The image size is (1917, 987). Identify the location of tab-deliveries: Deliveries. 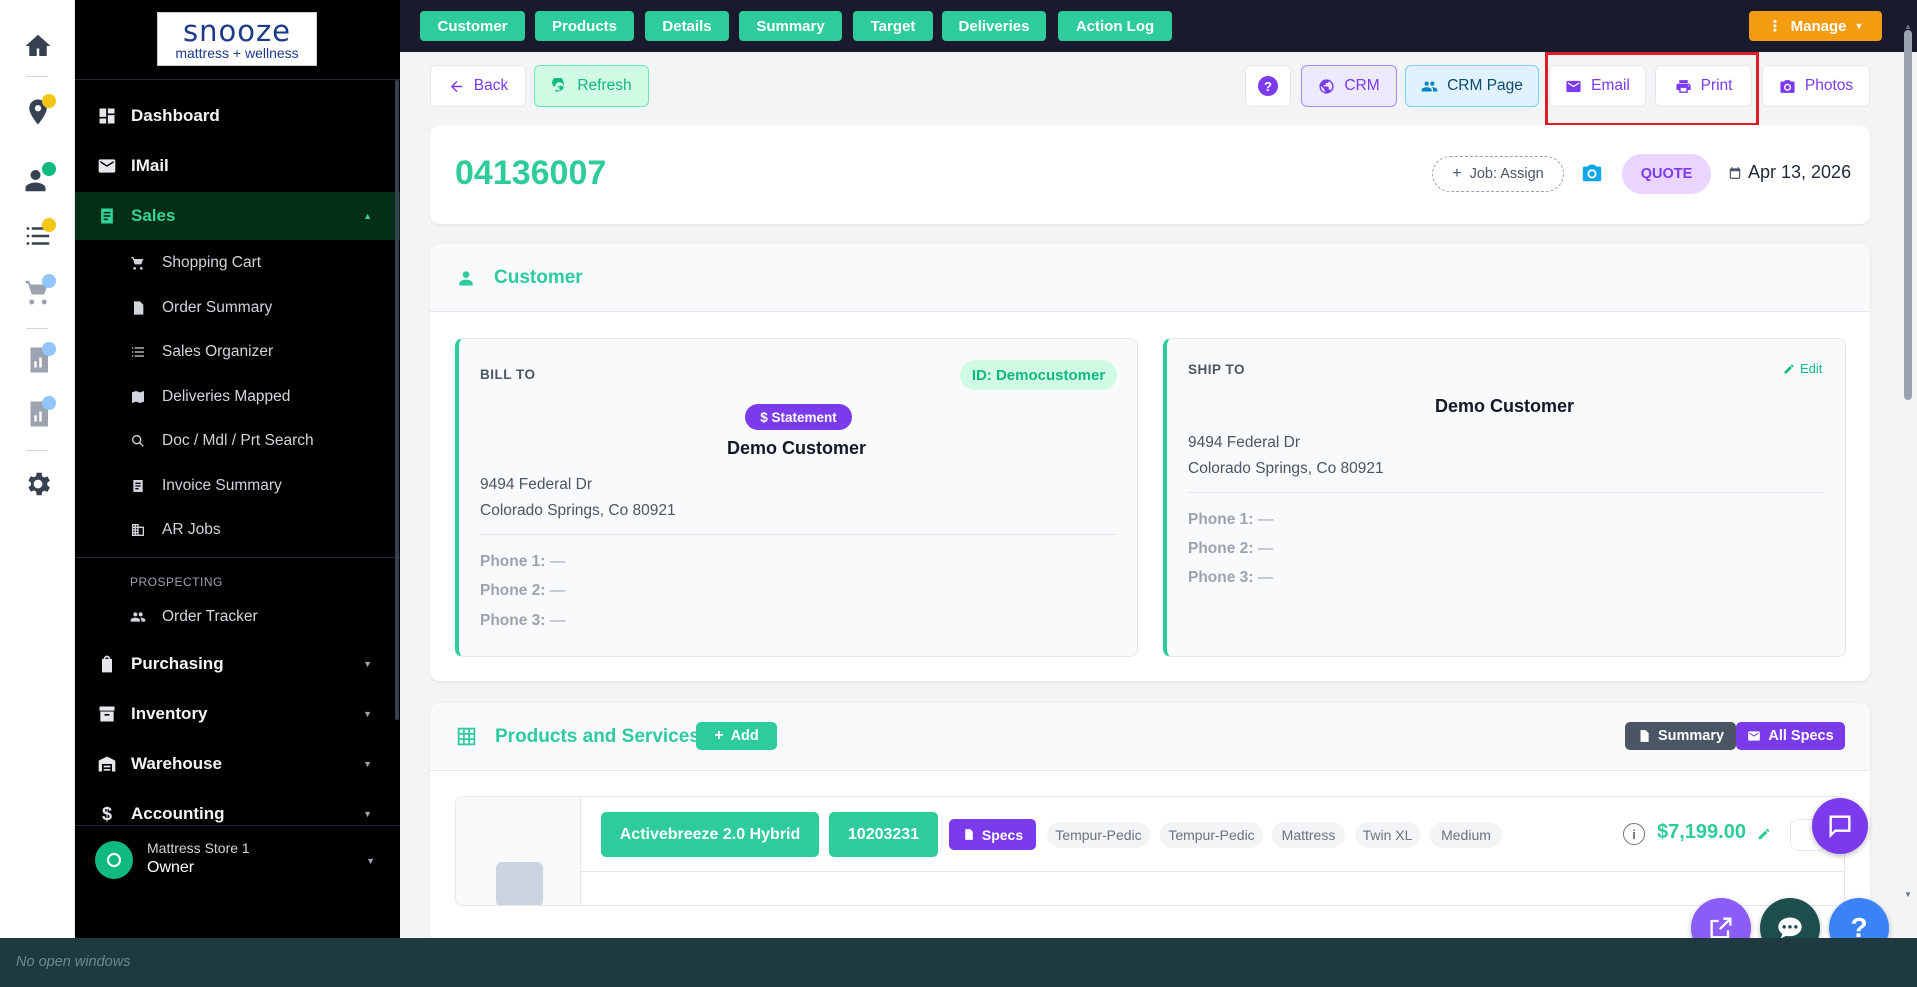
(994, 26).